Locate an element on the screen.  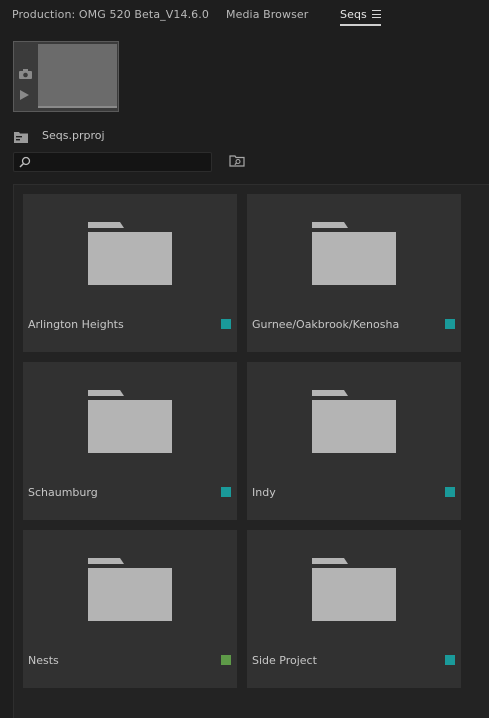
bin-tile: Schaumburg is located at coordinates (130, 441).